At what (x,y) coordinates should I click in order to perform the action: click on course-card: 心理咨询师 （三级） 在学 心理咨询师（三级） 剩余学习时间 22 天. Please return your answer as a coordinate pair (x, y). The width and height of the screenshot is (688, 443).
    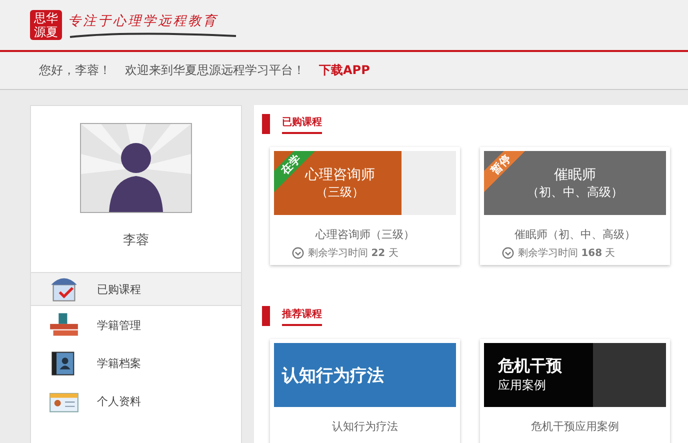
    Looking at the image, I should click on (365, 206).